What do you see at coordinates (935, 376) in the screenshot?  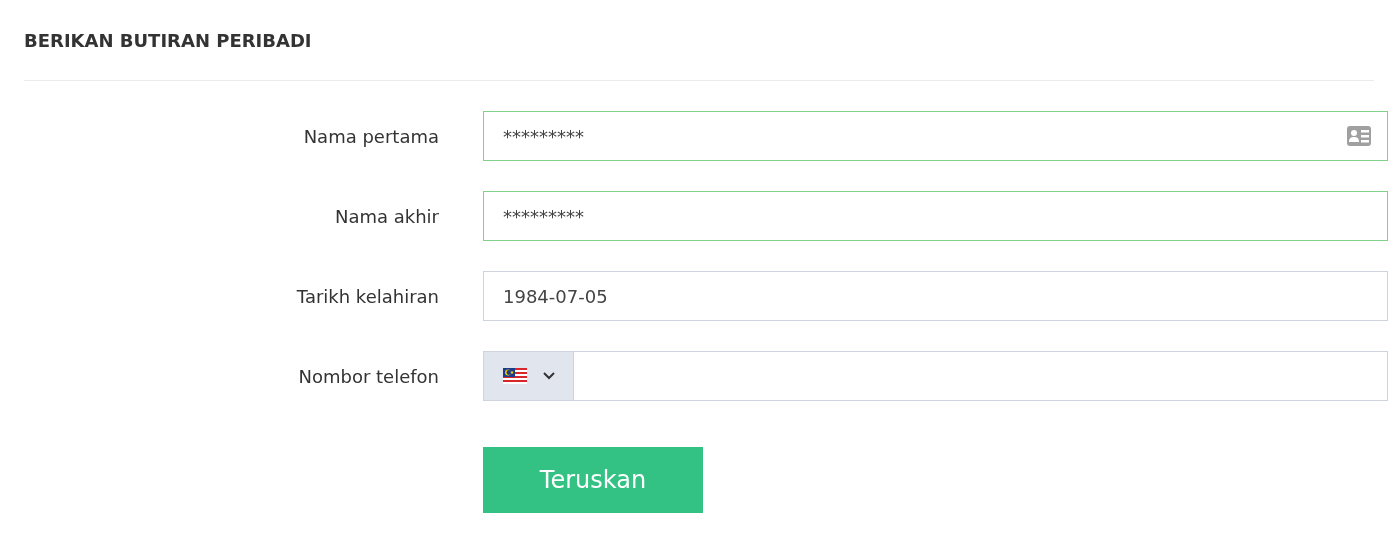 I see `phone-field` at bounding box center [935, 376].